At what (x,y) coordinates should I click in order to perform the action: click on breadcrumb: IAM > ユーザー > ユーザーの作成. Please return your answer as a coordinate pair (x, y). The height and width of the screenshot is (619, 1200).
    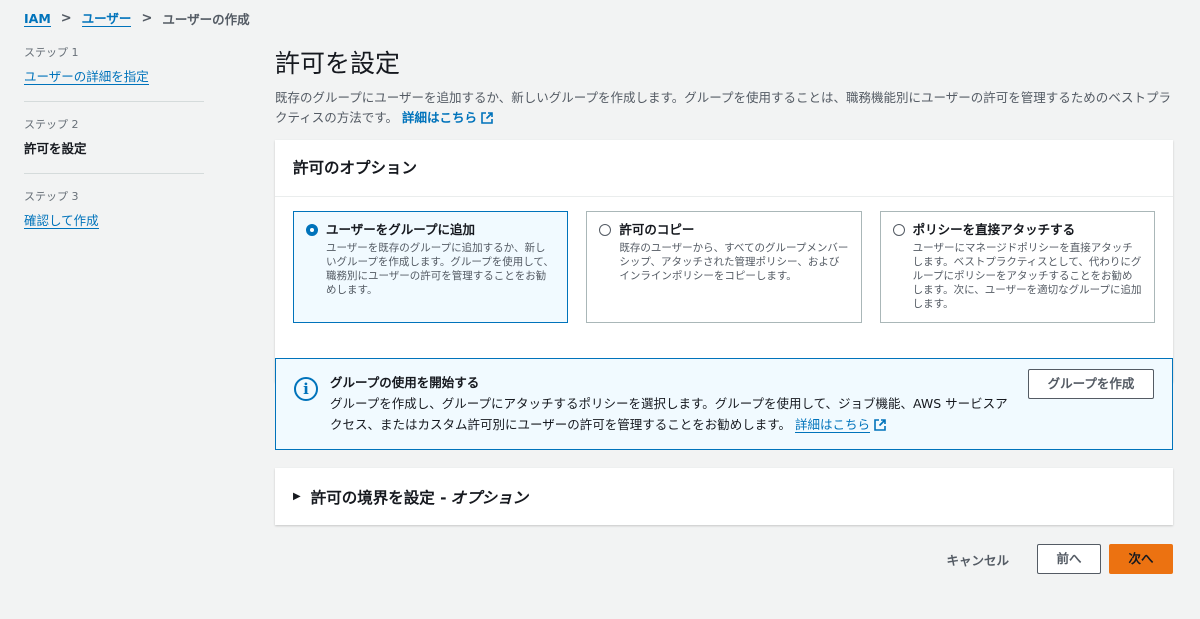
    Looking at the image, I should click on (137, 18).